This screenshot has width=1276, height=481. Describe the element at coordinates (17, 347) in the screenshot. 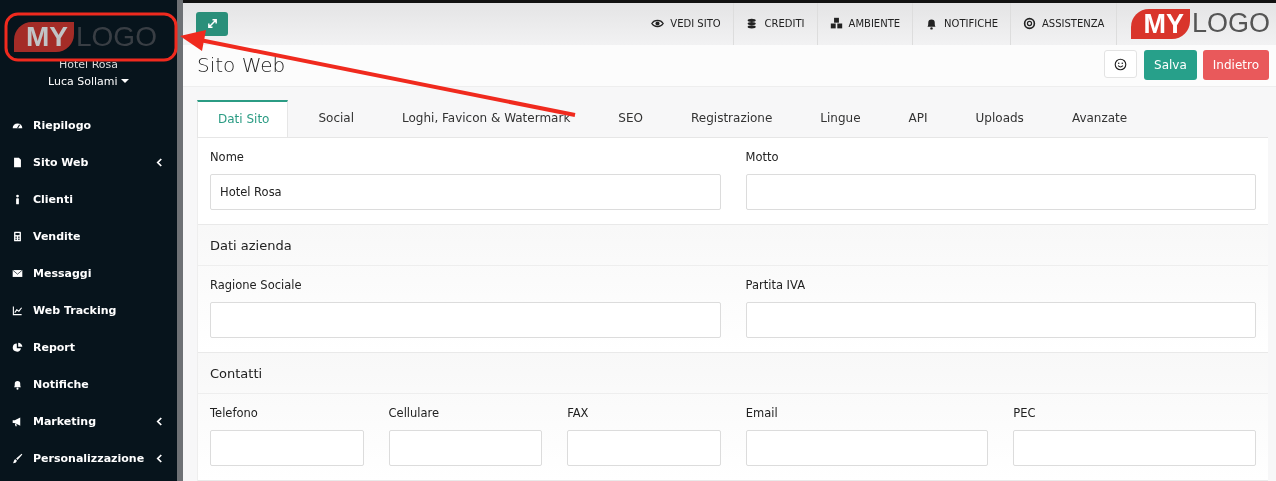

I see `pie-icon` at that location.